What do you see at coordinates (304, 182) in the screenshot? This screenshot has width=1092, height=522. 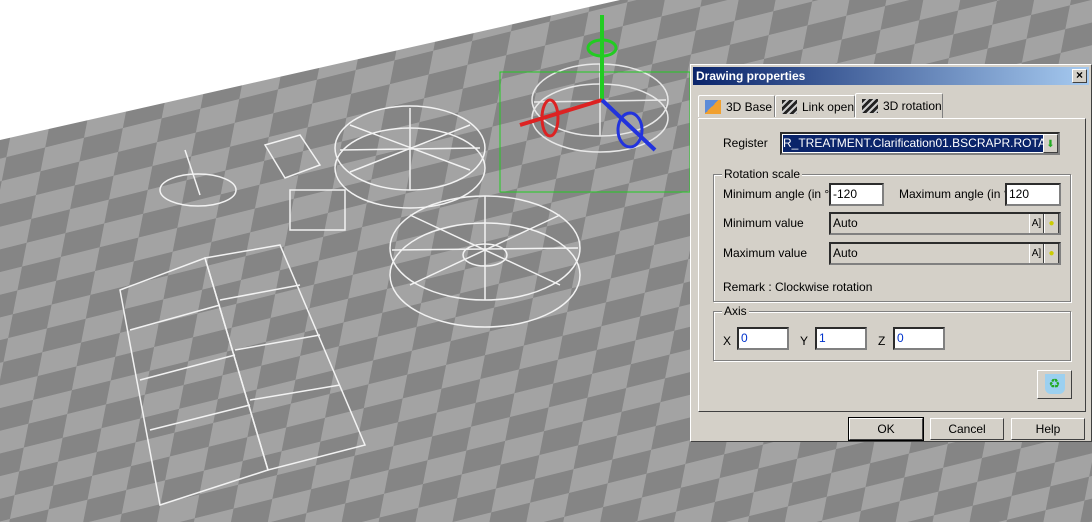 I see `box-model` at bounding box center [304, 182].